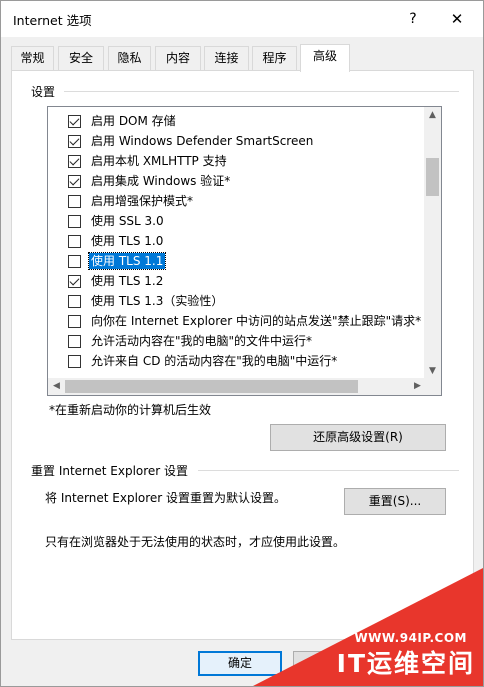 This screenshot has height=687, width=484. I want to click on list-item-label: 启用增强保护模式*, so click(142, 201).